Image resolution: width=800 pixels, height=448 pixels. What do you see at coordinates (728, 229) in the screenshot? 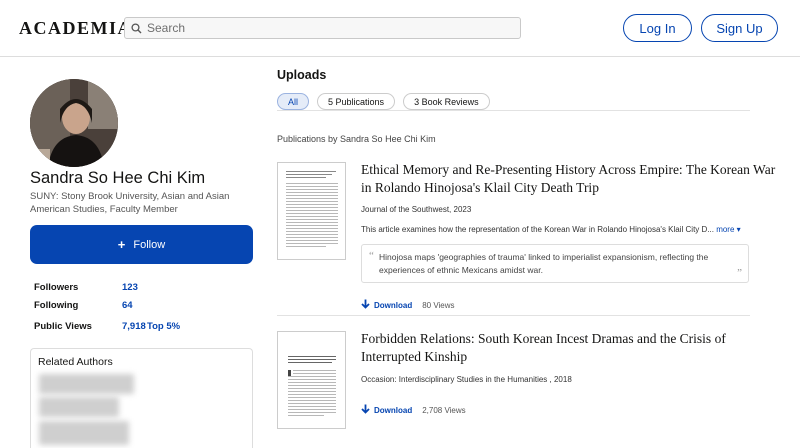
I see `more-link: more ▾` at bounding box center [728, 229].